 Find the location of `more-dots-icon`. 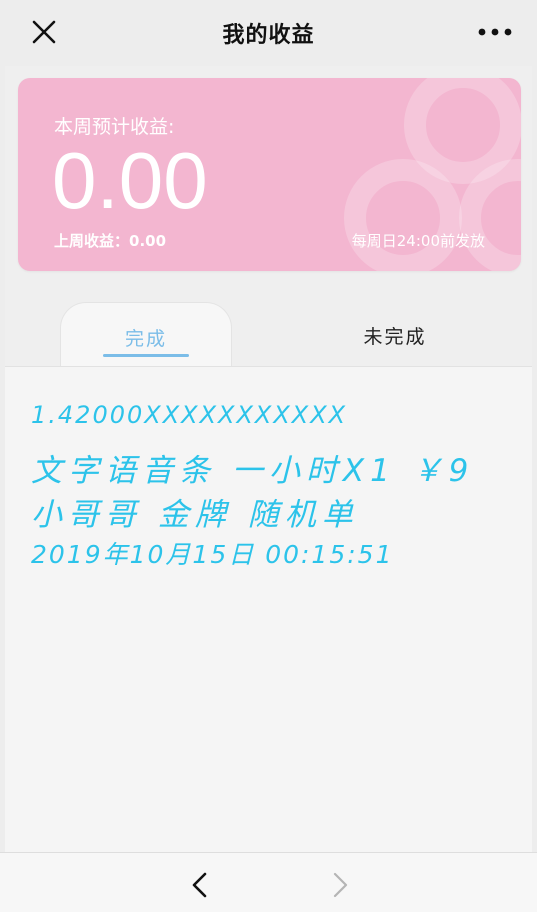

more-dots-icon is located at coordinates (495, 32).